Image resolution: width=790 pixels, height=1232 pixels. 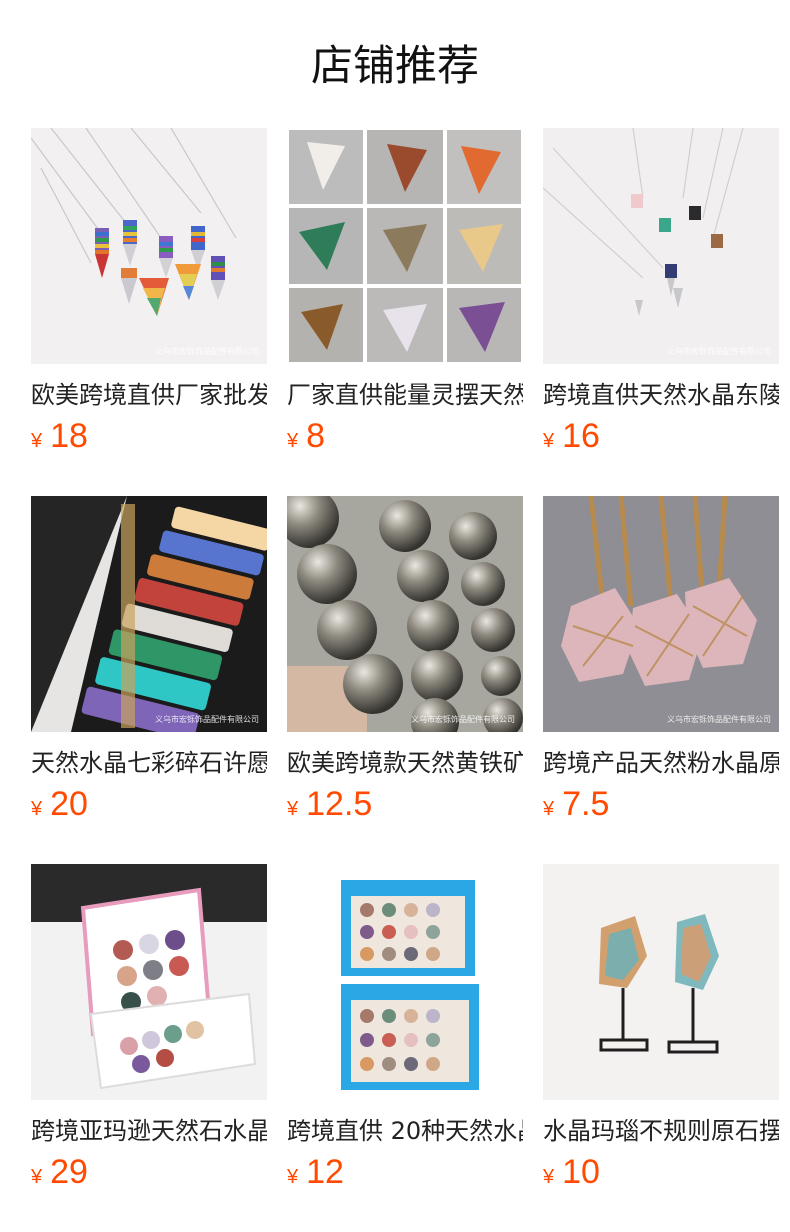 I want to click on product-price: ¥10, so click(x=661, y=1175).